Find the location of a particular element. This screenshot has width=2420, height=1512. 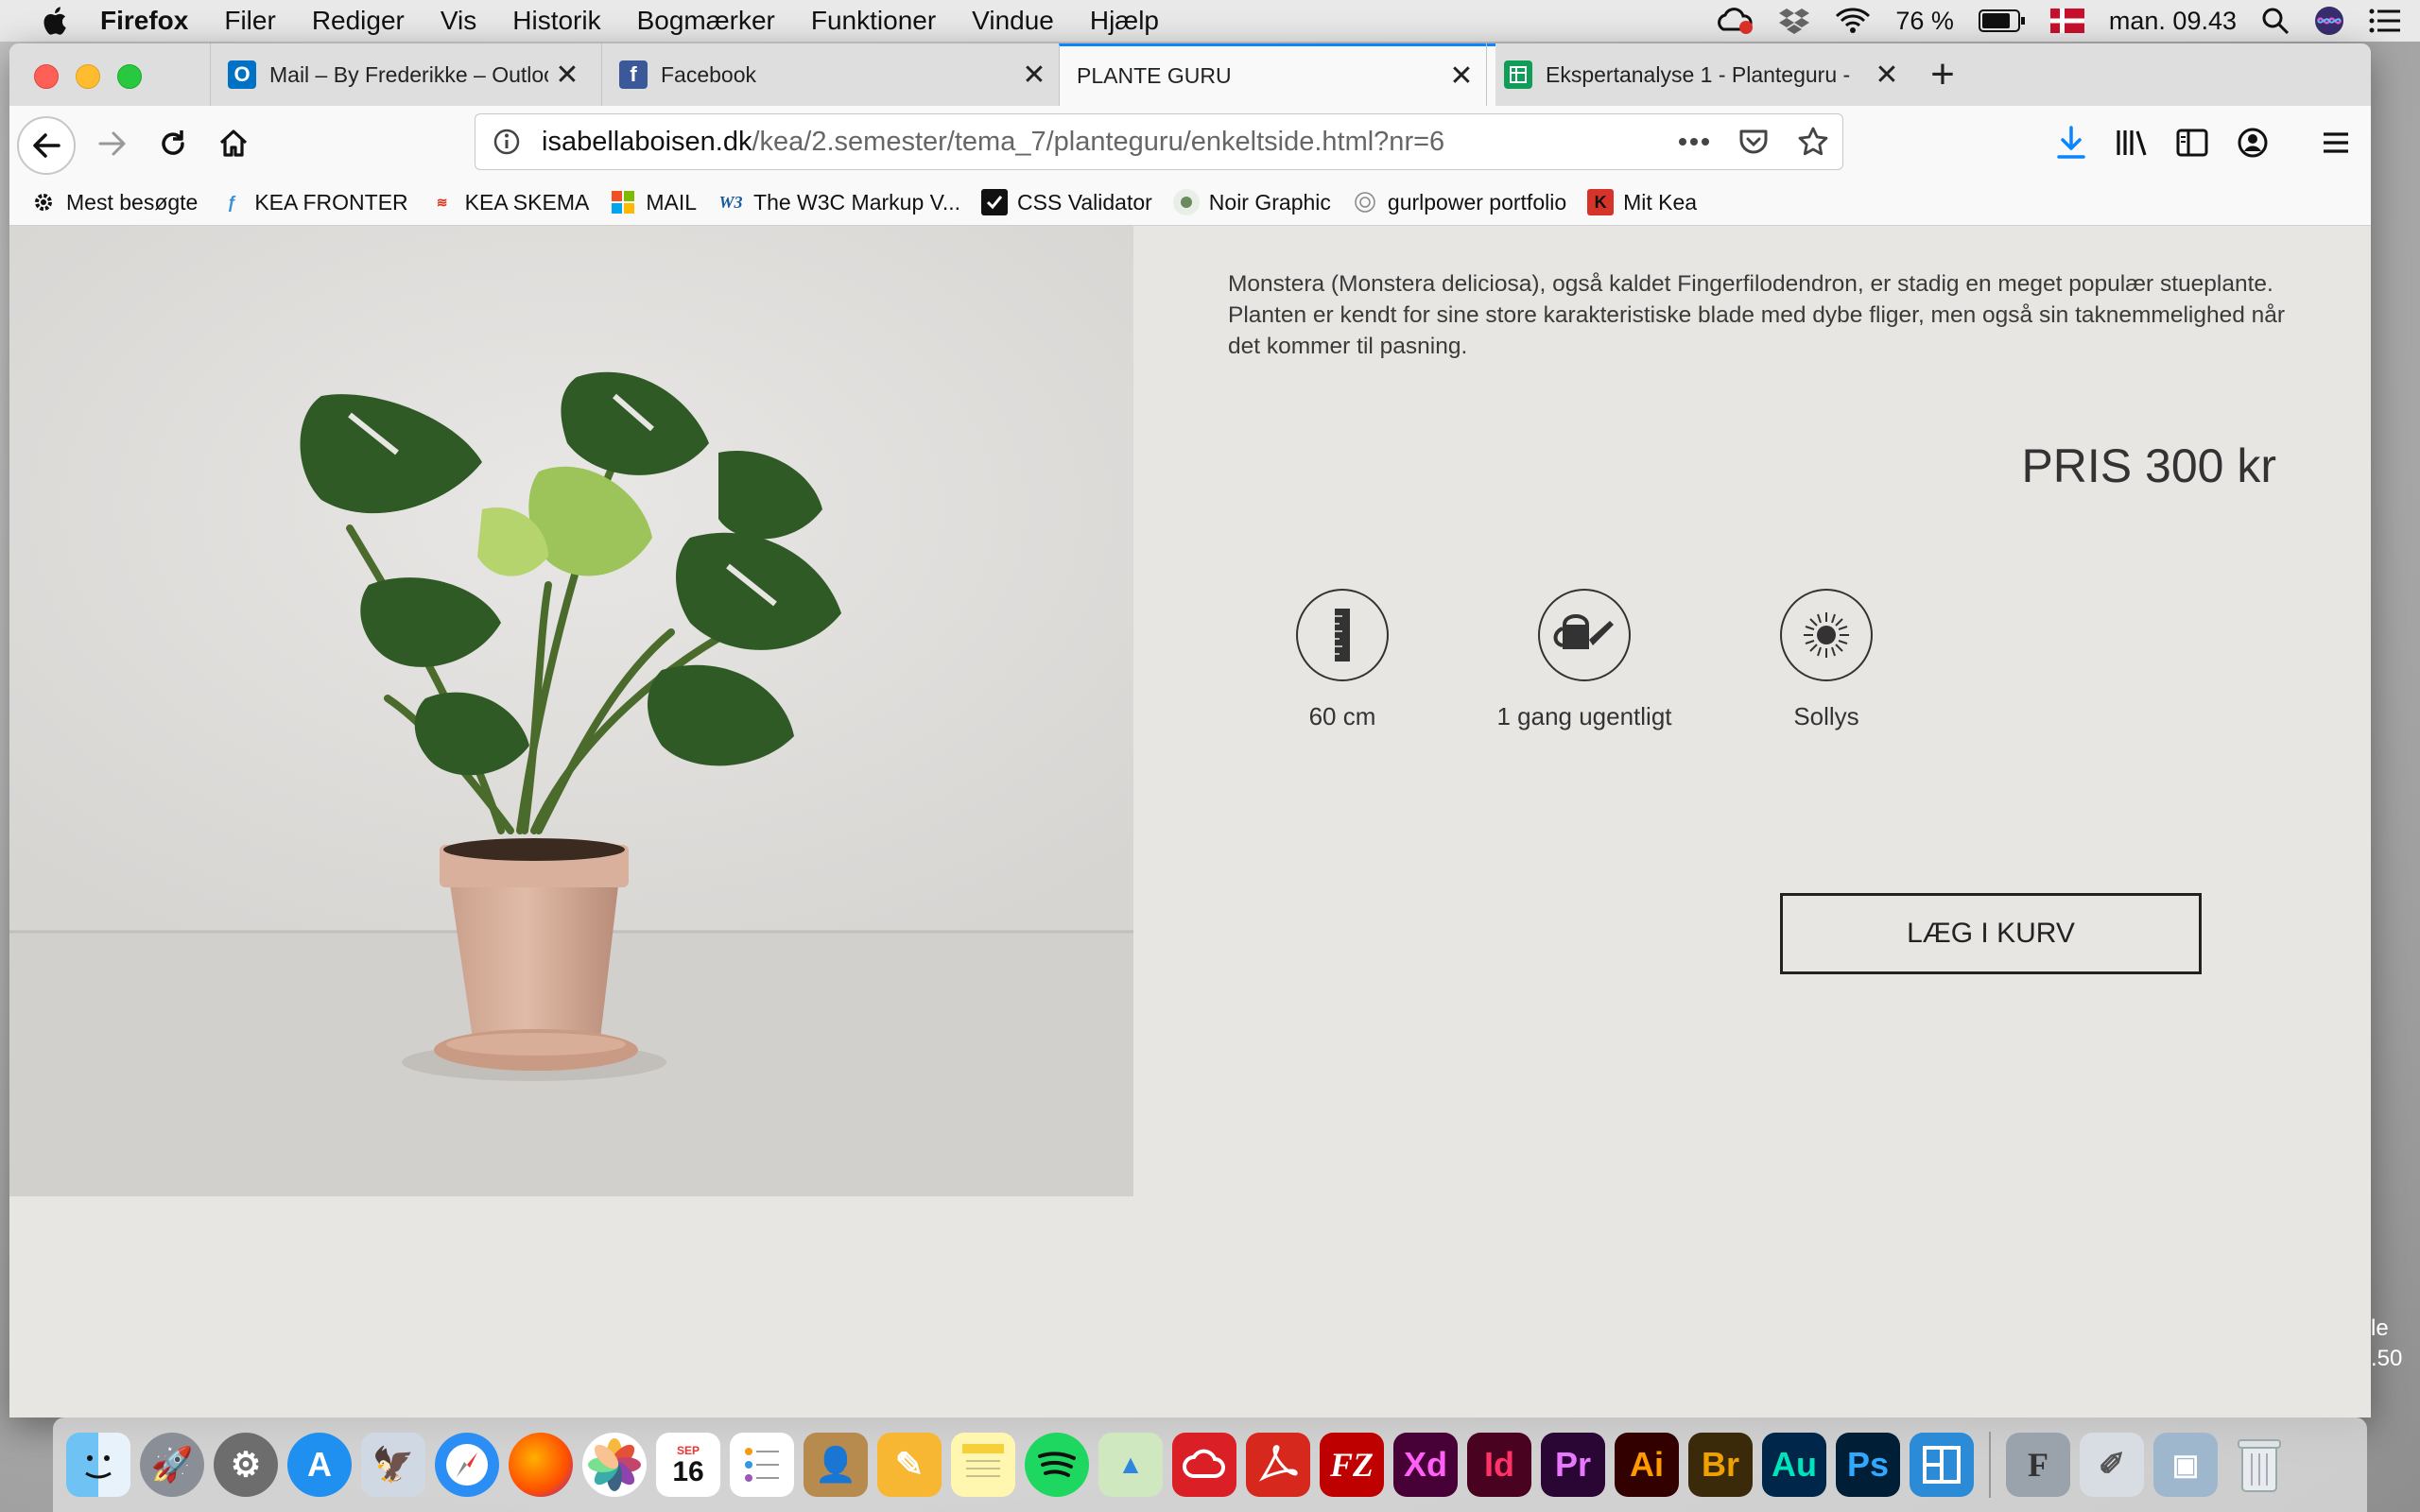

menu-bogmaerker: Bogmærker is located at coordinates (706, 21).